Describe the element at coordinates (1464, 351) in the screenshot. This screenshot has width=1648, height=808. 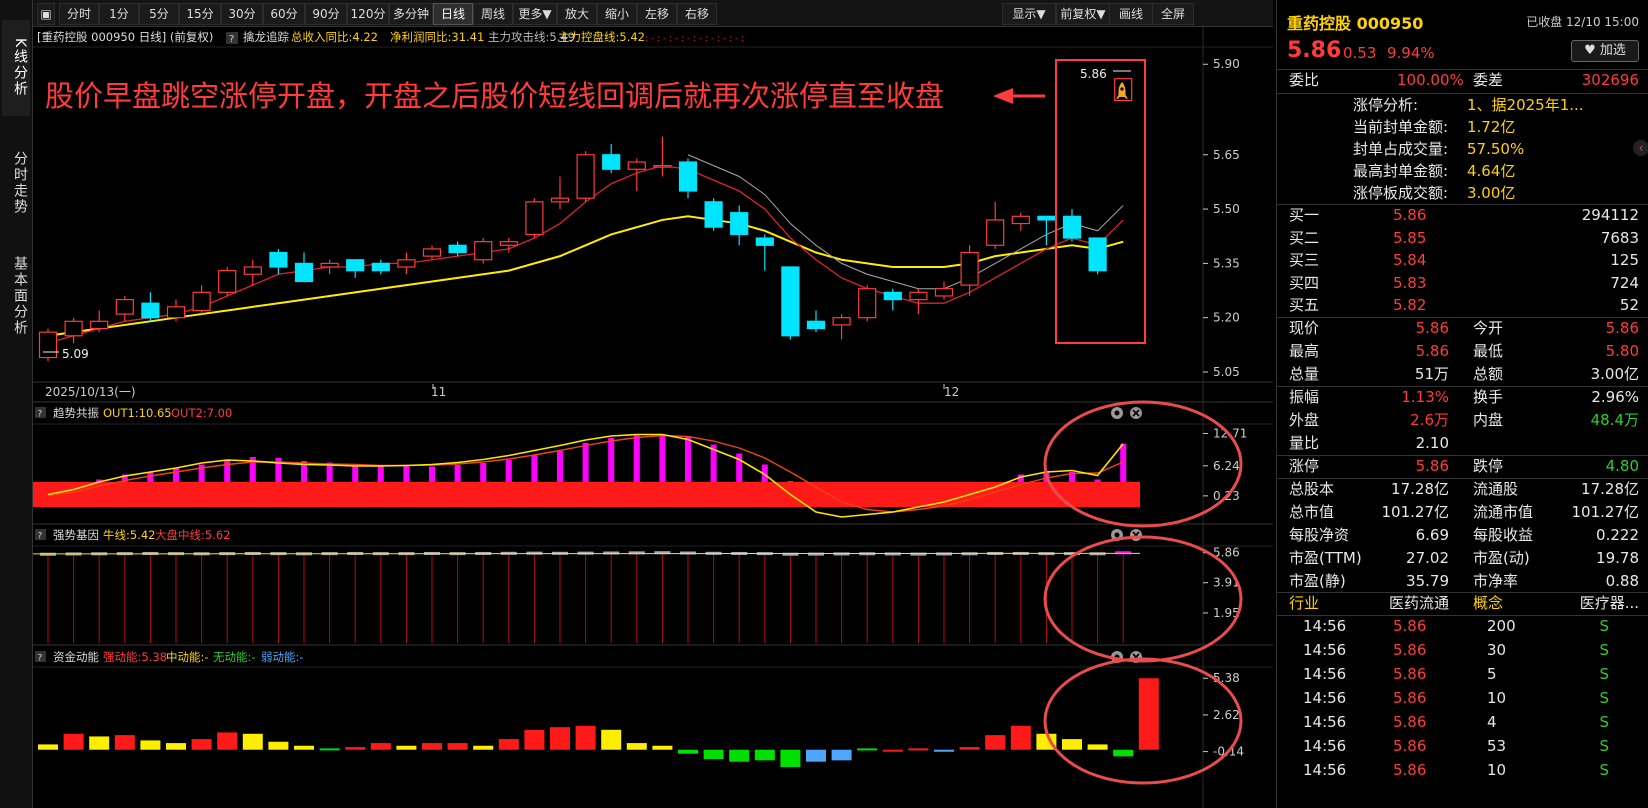
I see `stat-row: 最高 5.86 最低 5.80` at that location.